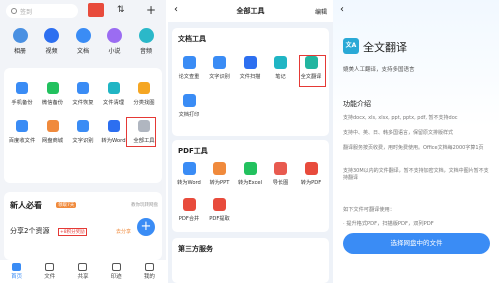  Describe the element at coordinates (114, 132) in the screenshot. I see `tool-to-word: 转为Word` at that location.